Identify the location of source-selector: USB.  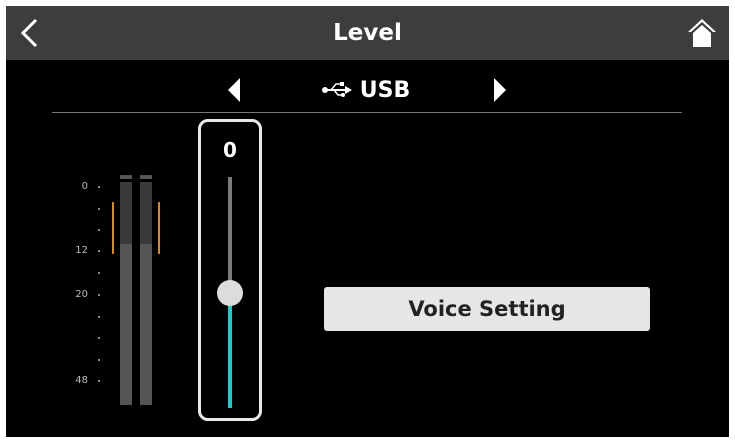
(366, 90).